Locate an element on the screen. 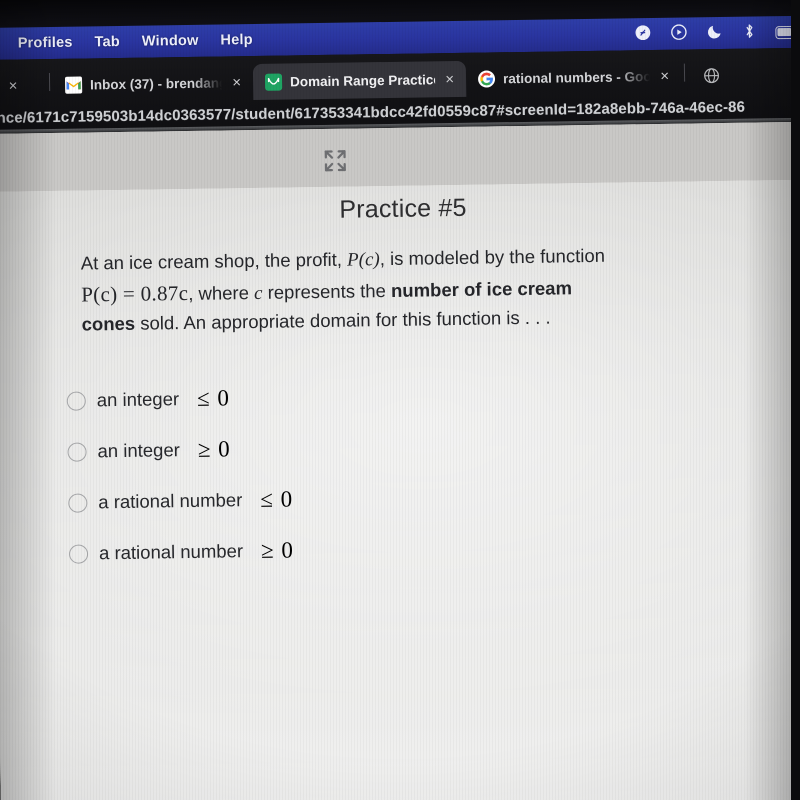 Image resolution: width=800 pixels, height=800 pixels. tab-title: Domain Range Practice is located at coordinates (362, 80).